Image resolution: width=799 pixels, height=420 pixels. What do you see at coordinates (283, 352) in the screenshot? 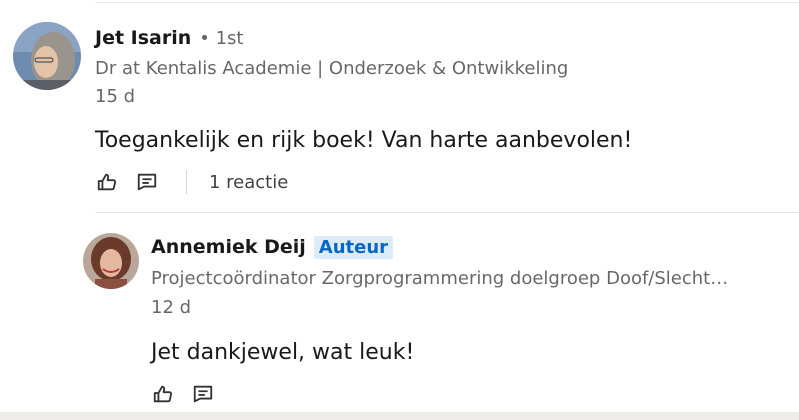
I see `reply-text: Jet dankjewel, wat leuk!` at bounding box center [283, 352].